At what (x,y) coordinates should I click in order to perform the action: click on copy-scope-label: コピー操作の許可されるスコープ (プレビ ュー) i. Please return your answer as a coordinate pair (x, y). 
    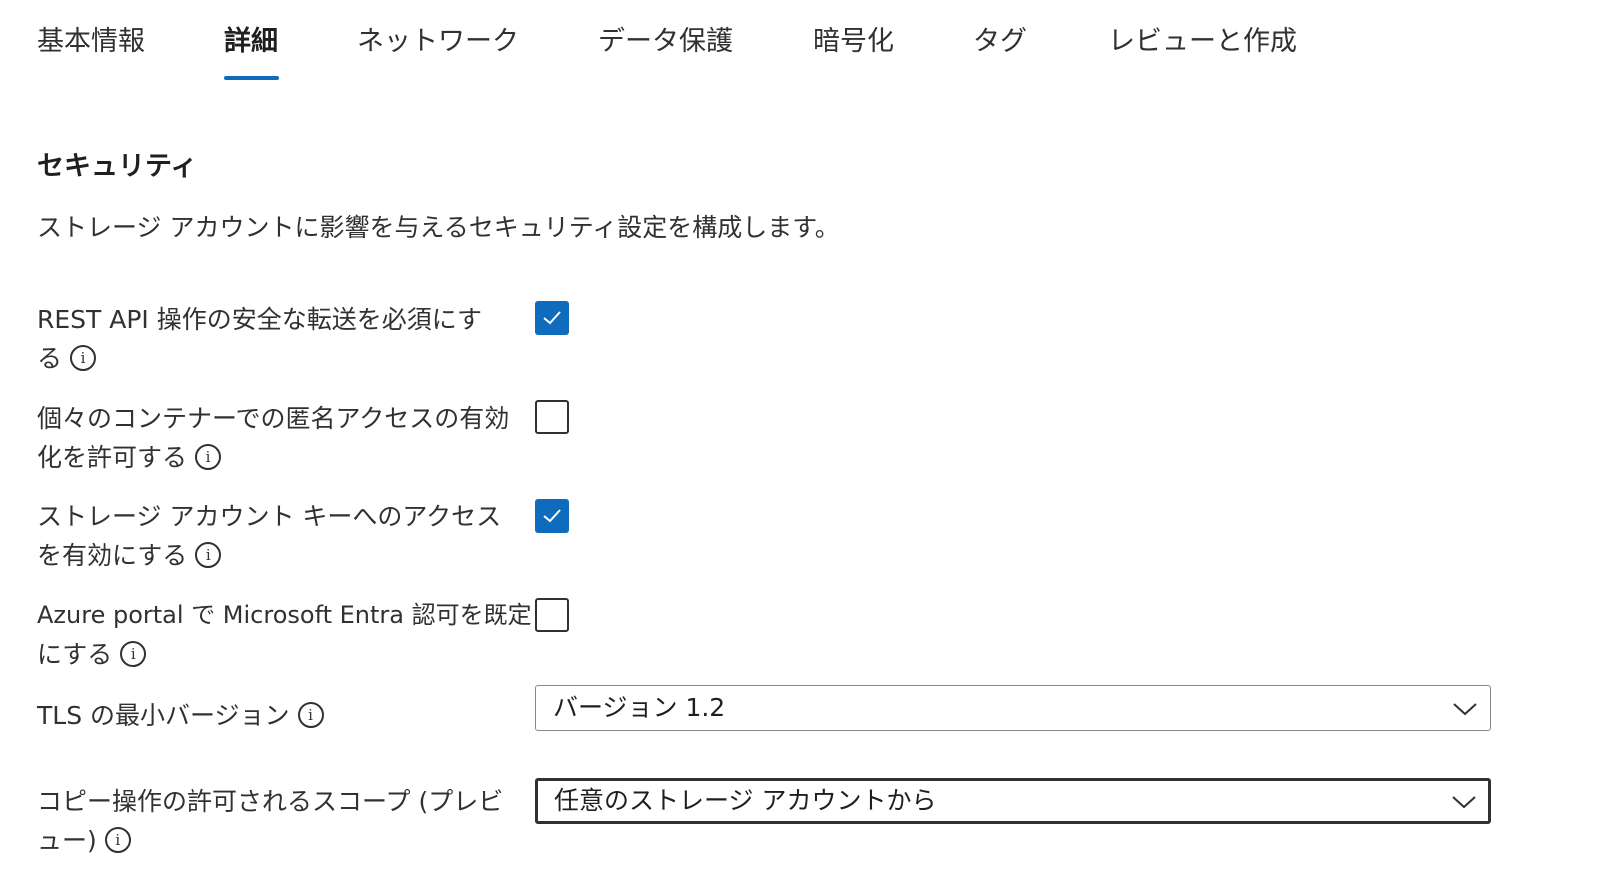
    Looking at the image, I should click on (284, 821).